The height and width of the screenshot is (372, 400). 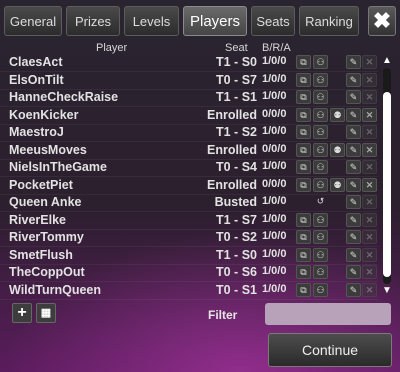 What do you see at coordinates (189, 80) in the screenshot?
I see `player-row: ElsOnTilt T0 - S7 1/0/0 ⧉ ⚇ ✎ ✕` at bounding box center [189, 80].